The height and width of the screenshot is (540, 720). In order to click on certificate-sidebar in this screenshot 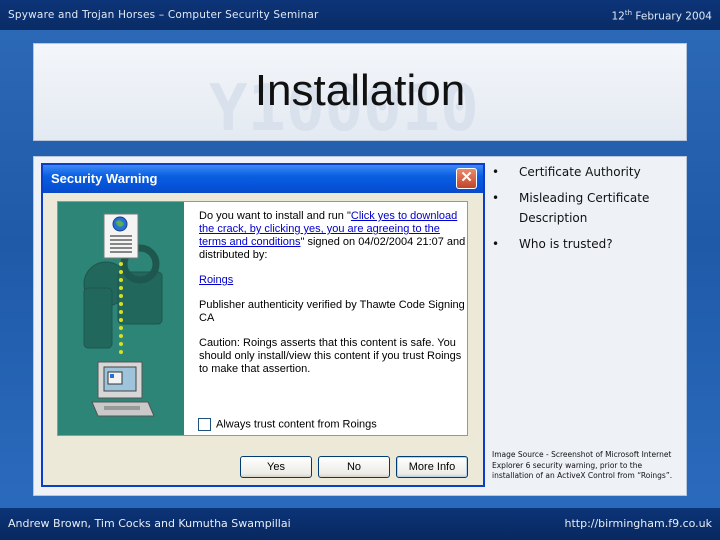, I will do `click(121, 318)`.